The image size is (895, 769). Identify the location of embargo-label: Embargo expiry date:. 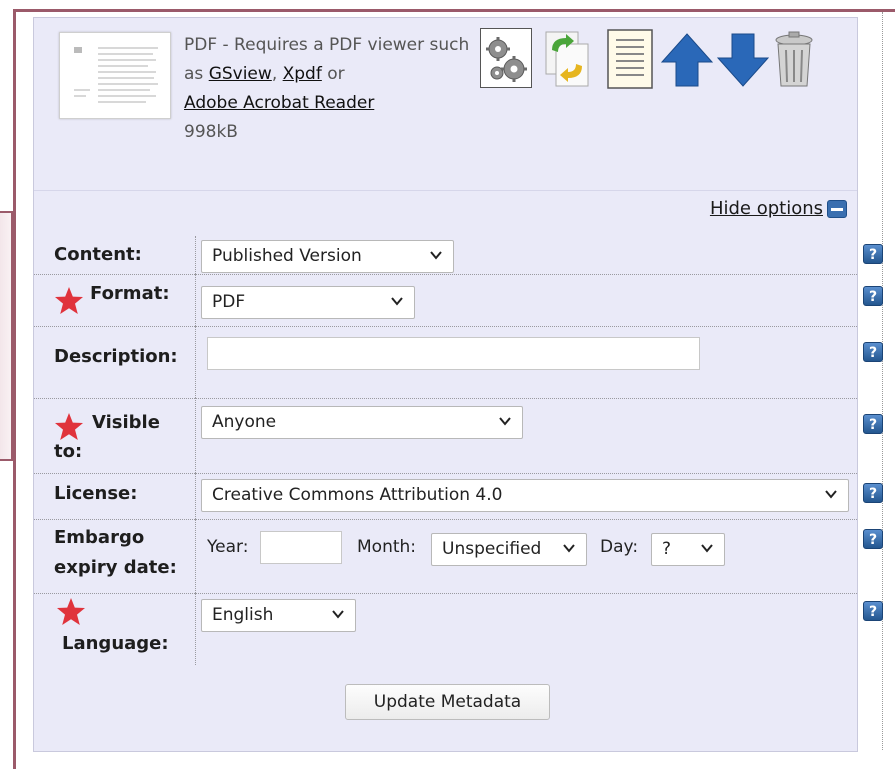
(125, 556).